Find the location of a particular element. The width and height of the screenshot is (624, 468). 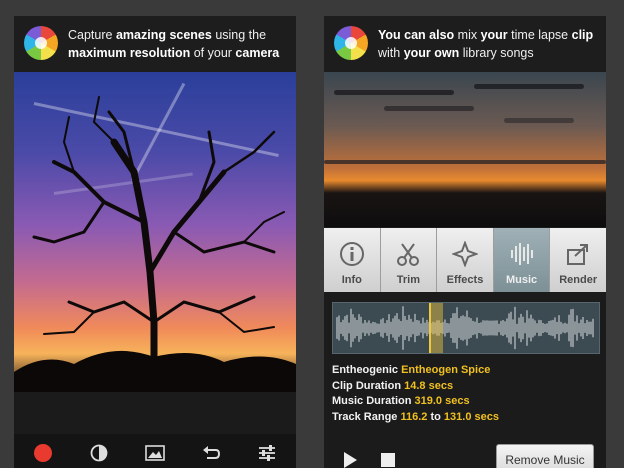

music-waveform-track is located at coordinates (466, 328).